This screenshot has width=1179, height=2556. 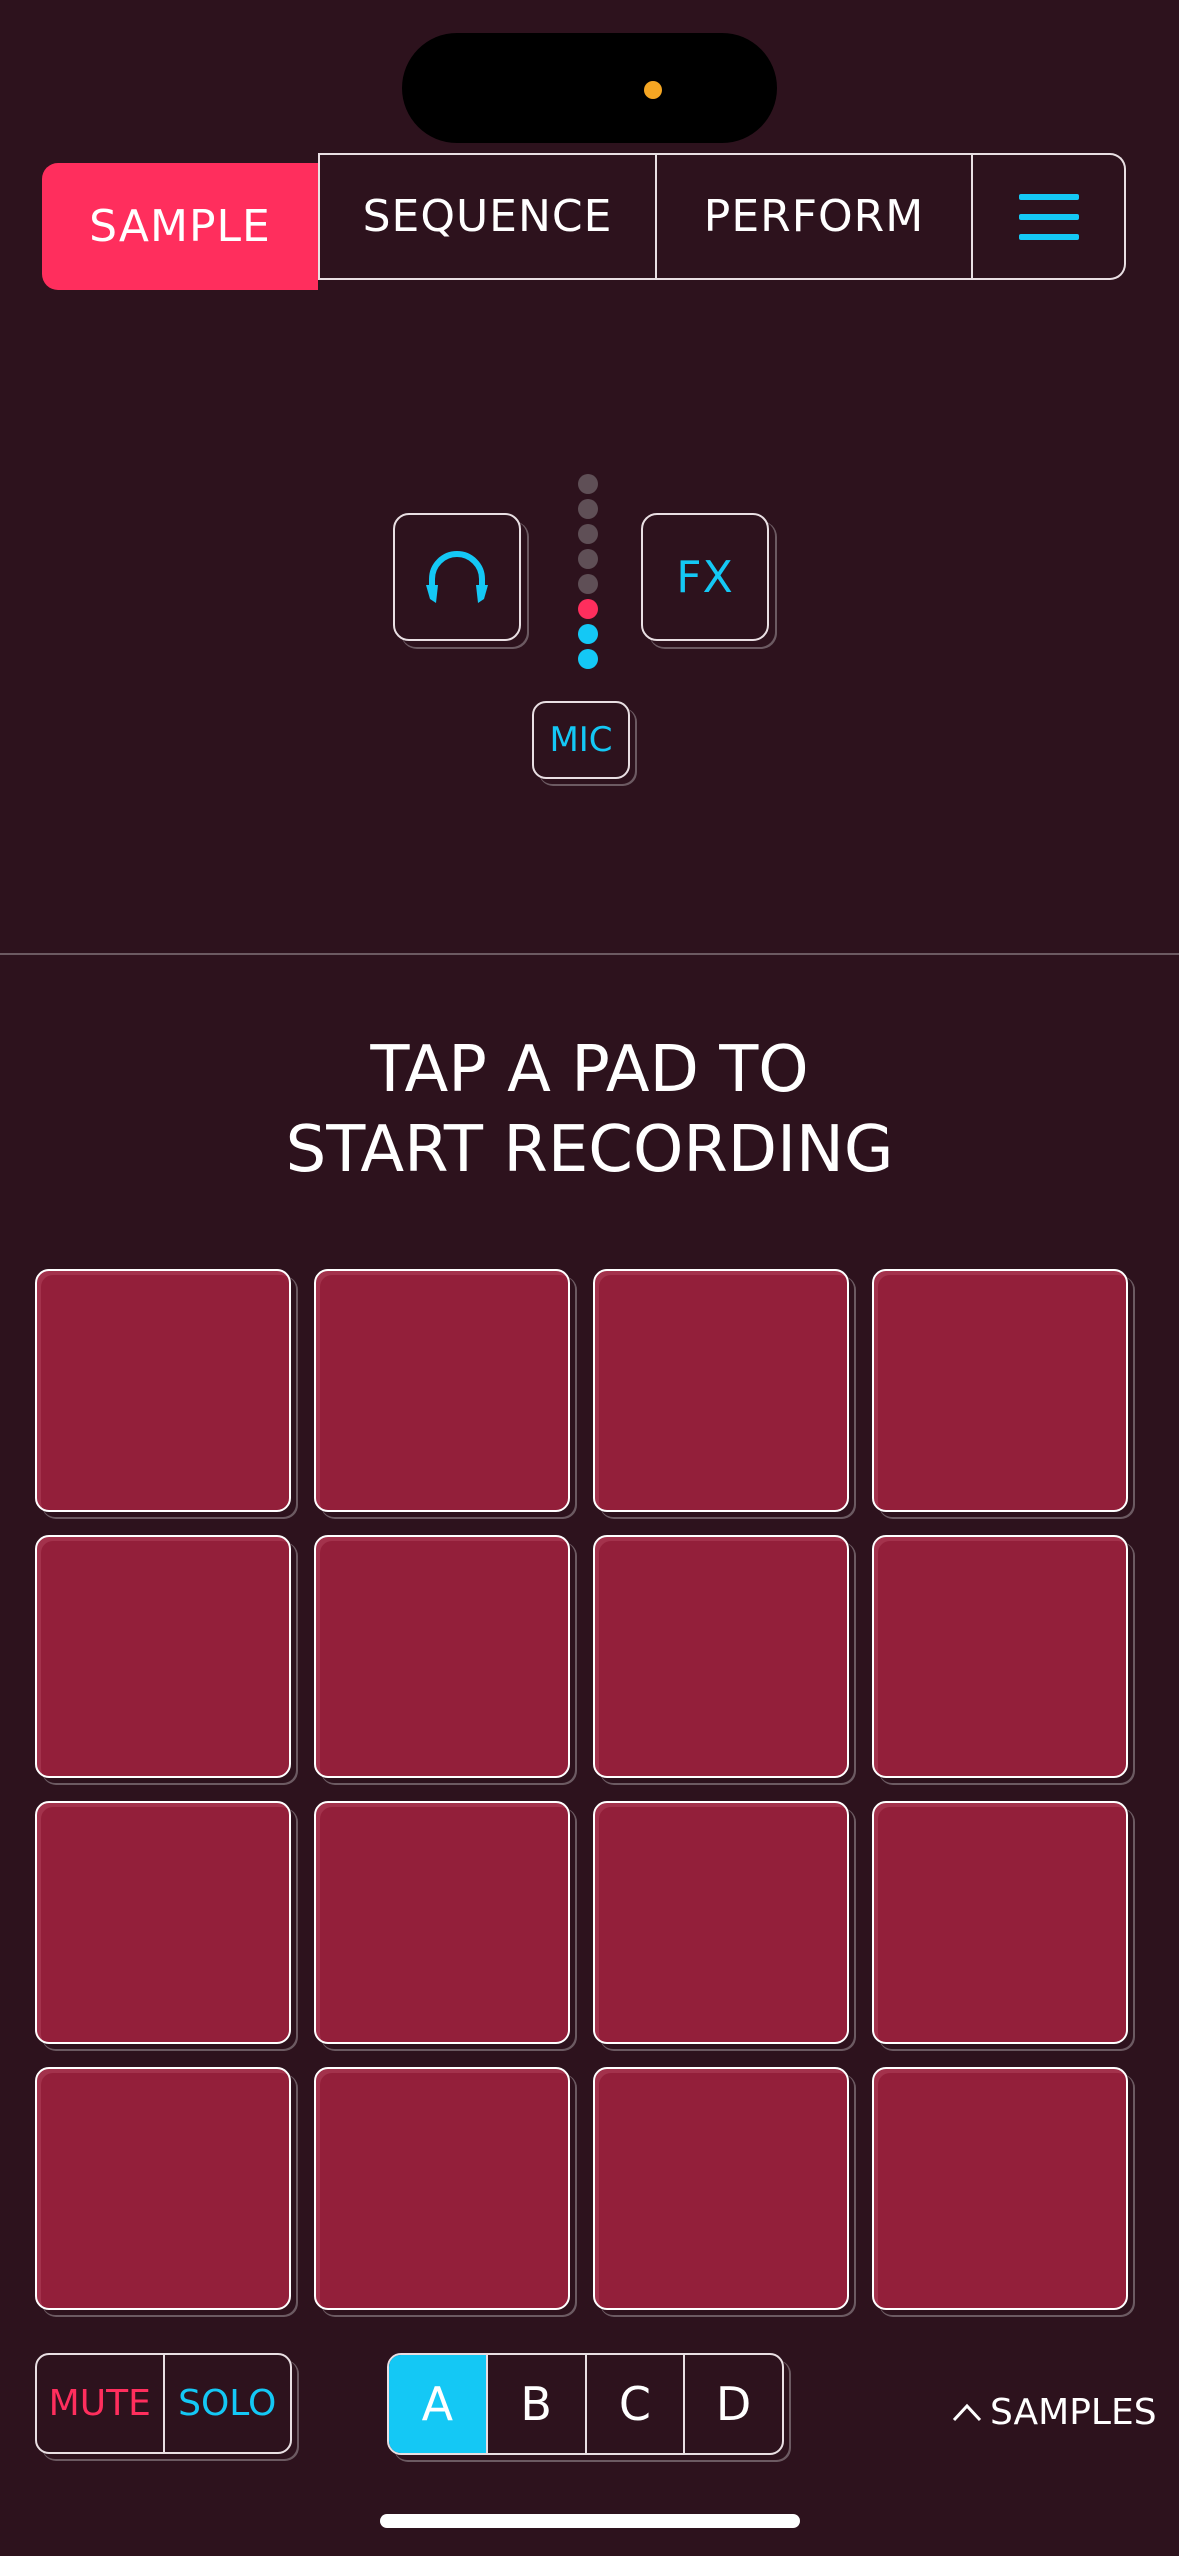 I want to click on solo-label: SOLO, so click(x=227, y=2403).